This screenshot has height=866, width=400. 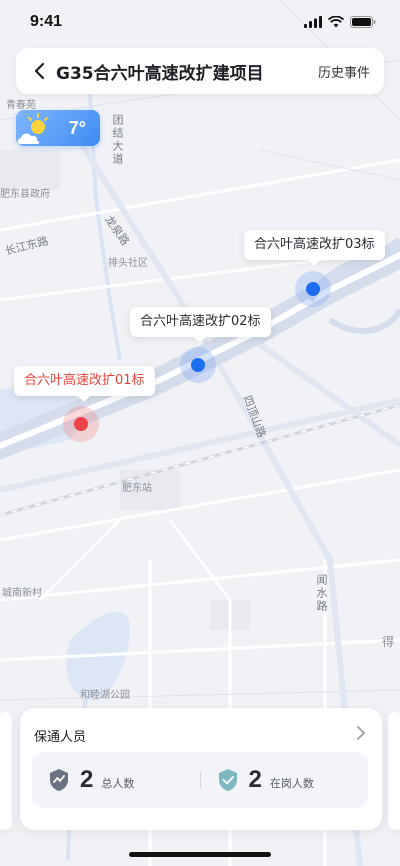 I want to click on back-button, so click(x=39, y=71).